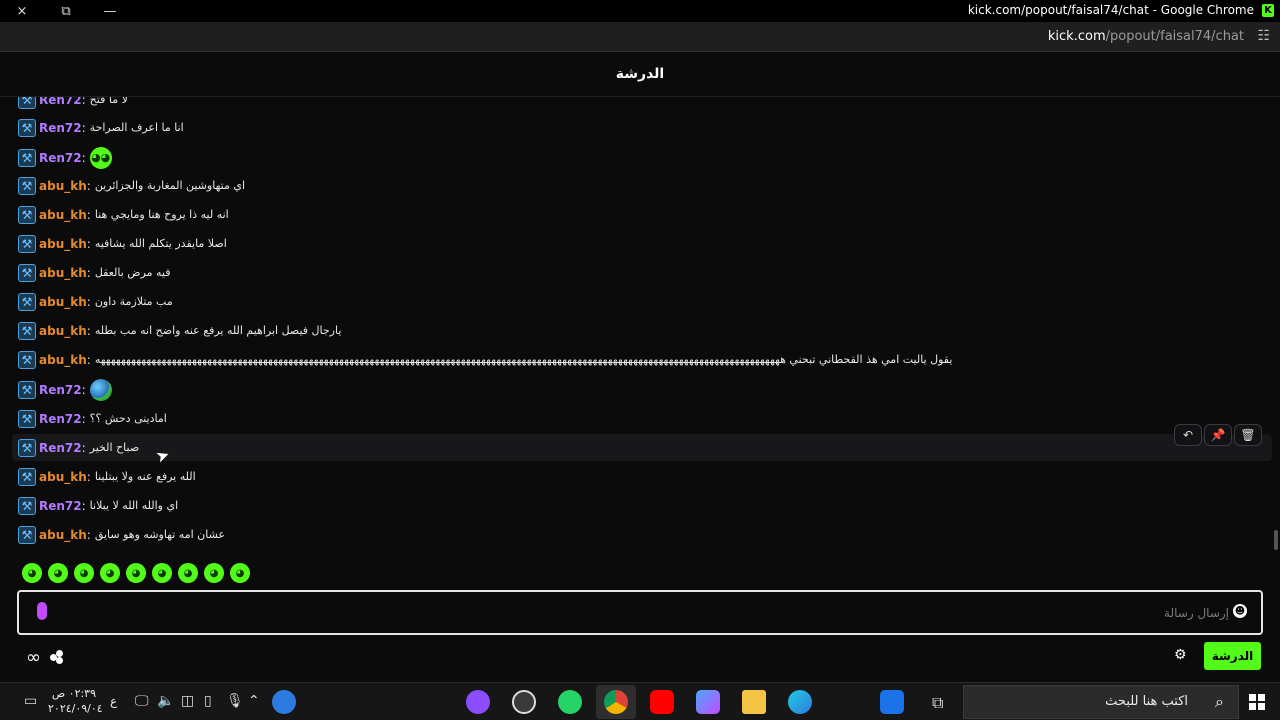 Image resolution: width=1280 pixels, height=720 pixels. Describe the element at coordinates (66, 11) in the screenshot. I see `restore-window-button: ⧉` at that location.